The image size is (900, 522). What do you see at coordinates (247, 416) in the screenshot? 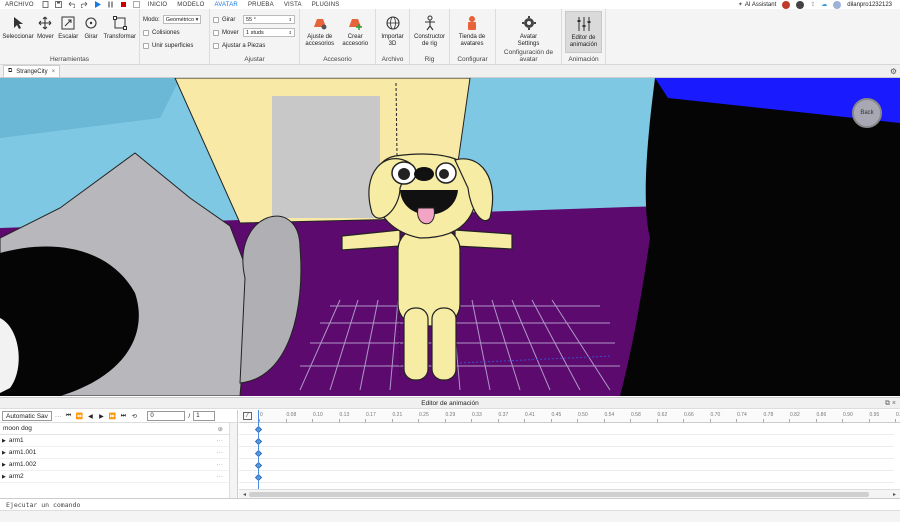
I see `curve-editor-icon: ⁄` at bounding box center [247, 416].